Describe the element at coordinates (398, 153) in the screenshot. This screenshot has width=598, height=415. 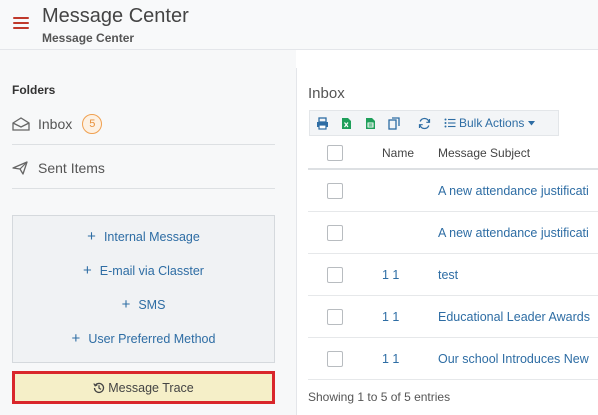
I see `column-header-name: Name` at that location.